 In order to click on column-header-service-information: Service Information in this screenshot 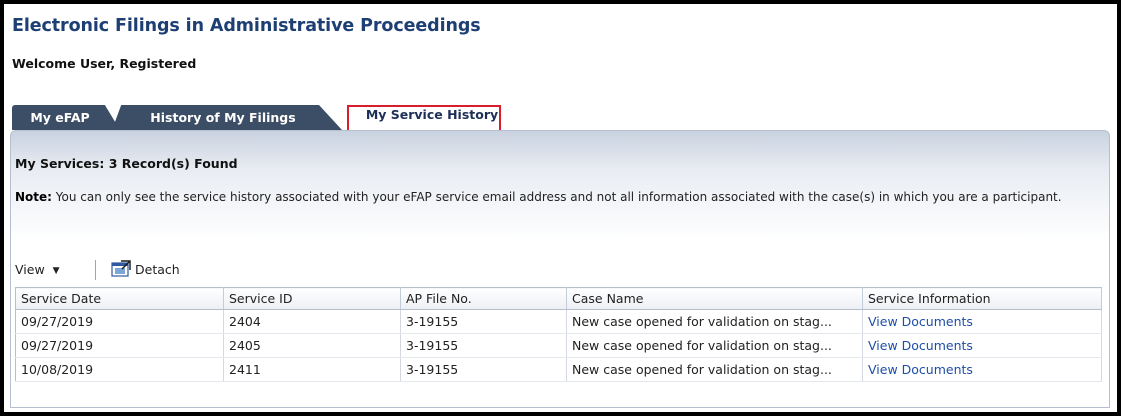, I will do `click(982, 298)`.